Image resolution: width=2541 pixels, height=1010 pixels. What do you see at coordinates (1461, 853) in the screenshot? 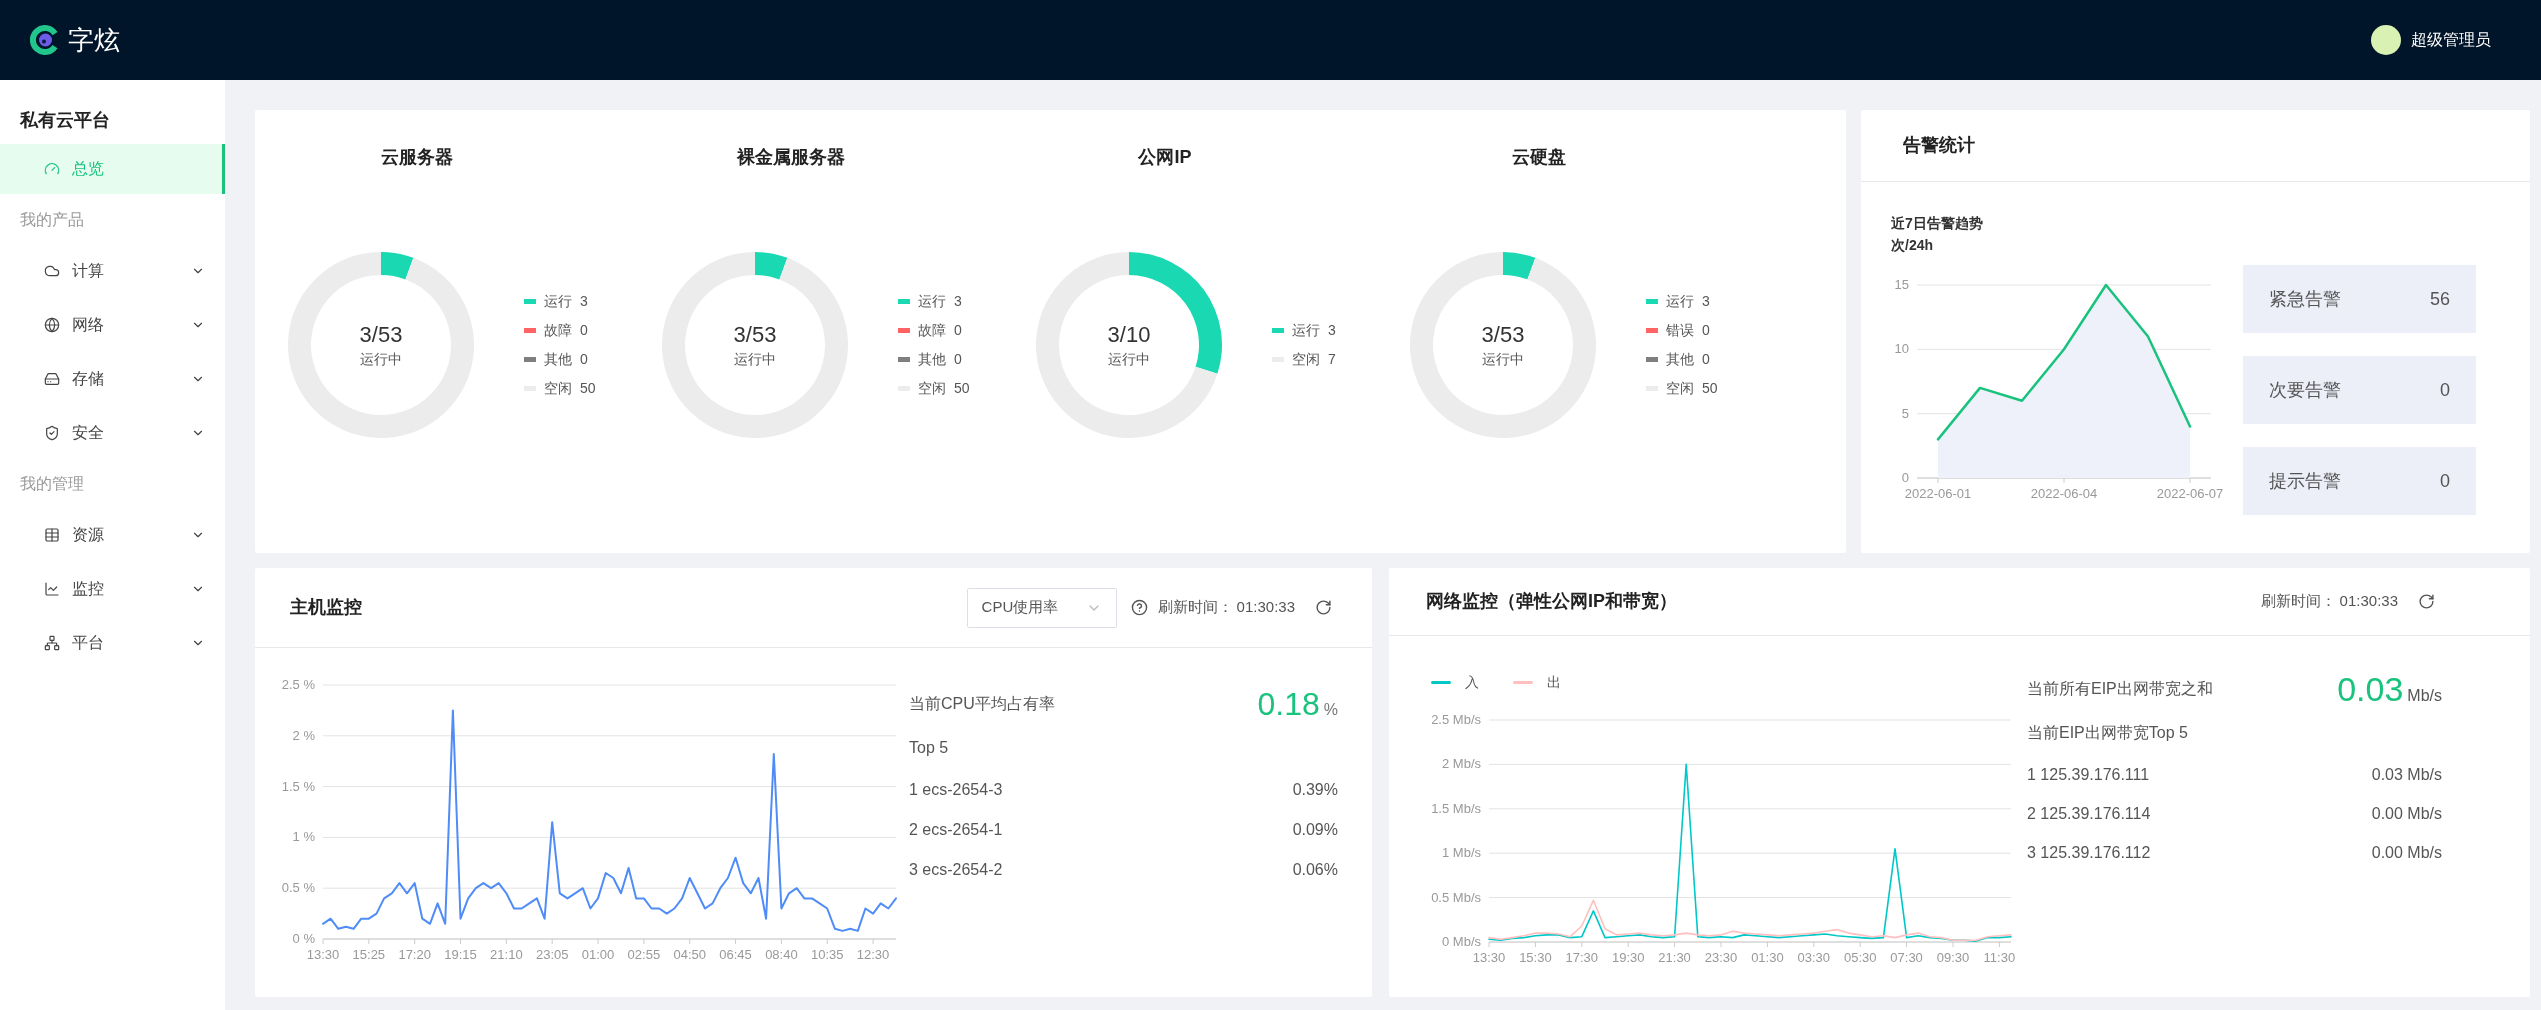
I see `y-axis-label: 1 Mb/s` at bounding box center [1461, 853].